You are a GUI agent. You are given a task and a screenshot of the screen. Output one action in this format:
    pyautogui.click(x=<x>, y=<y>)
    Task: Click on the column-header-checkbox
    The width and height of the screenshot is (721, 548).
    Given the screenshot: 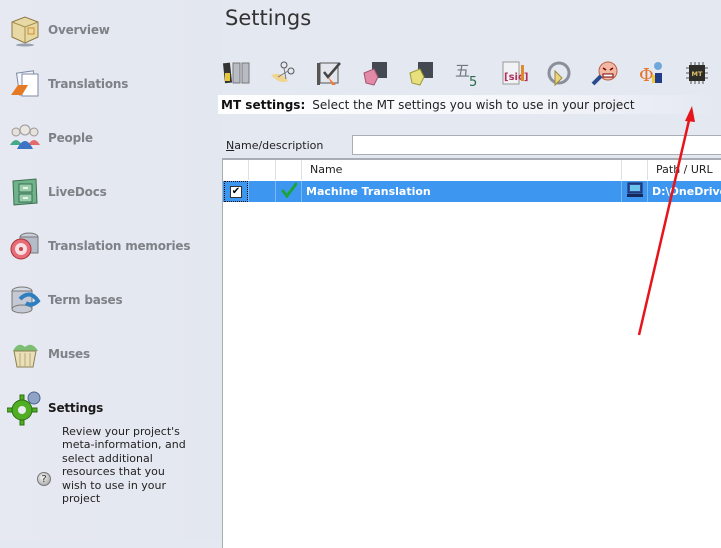 What is the action you would take?
    pyautogui.click(x=236, y=170)
    